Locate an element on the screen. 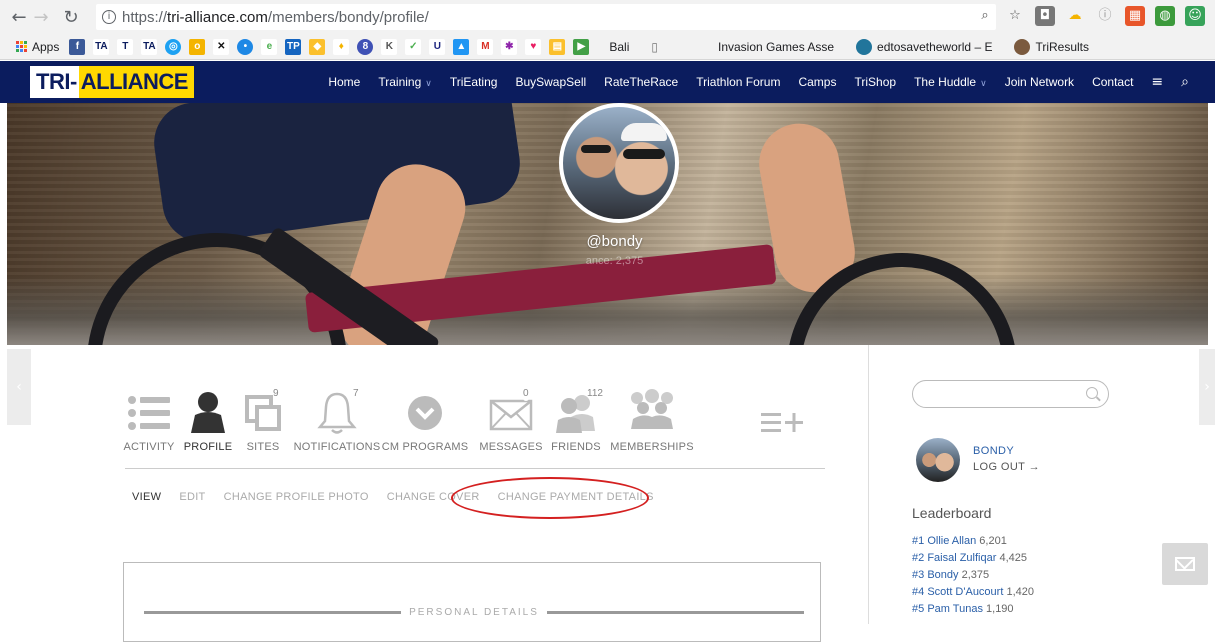 The height and width of the screenshot is (642, 1215). tri-alliance-logo: TRI- ALLIANCE is located at coordinates (112, 82).